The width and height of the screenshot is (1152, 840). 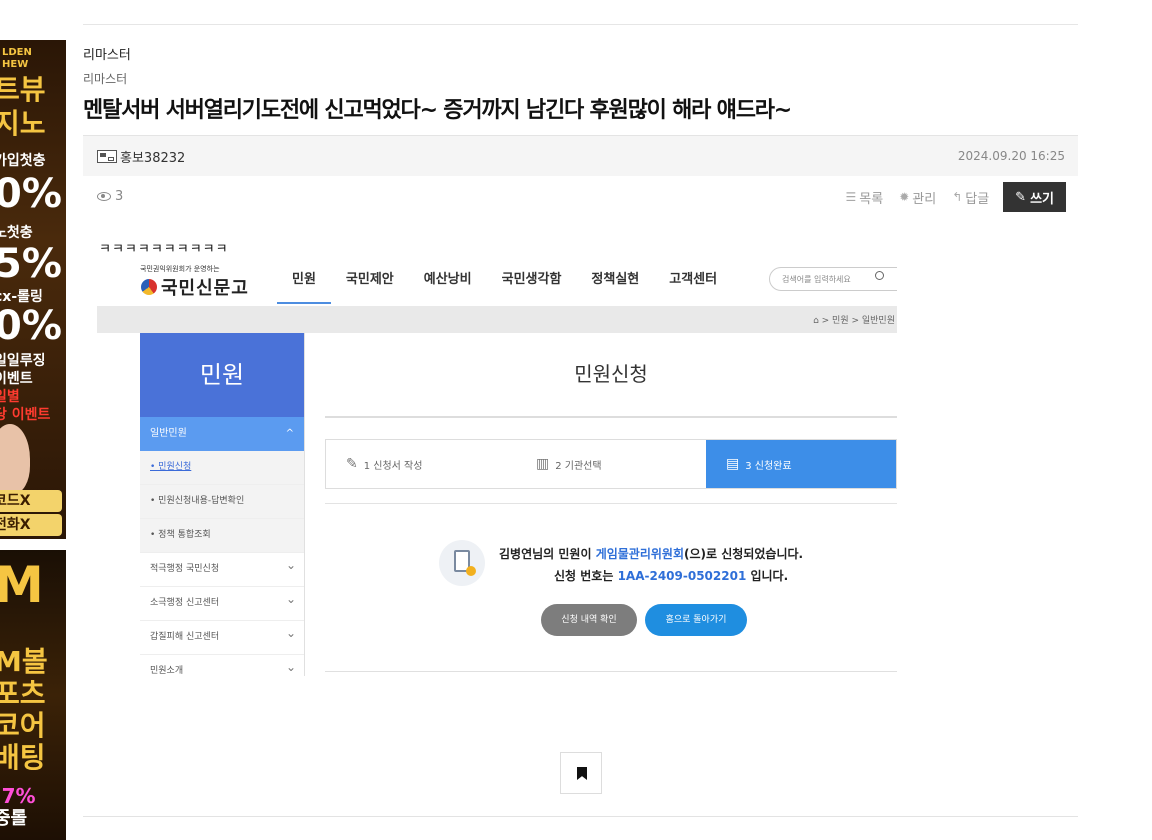 I want to click on sidebar-item: 갑질피해 신고센터, so click(x=222, y=636).